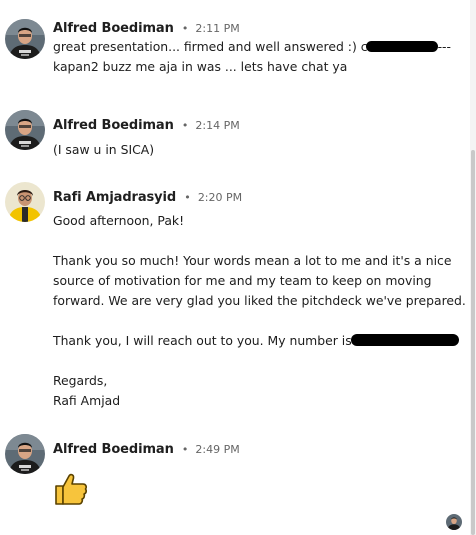 The height and width of the screenshot is (535, 476). Describe the element at coordinates (217, 449) in the screenshot. I see `message-timestamp: 2:49 PM` at that location.